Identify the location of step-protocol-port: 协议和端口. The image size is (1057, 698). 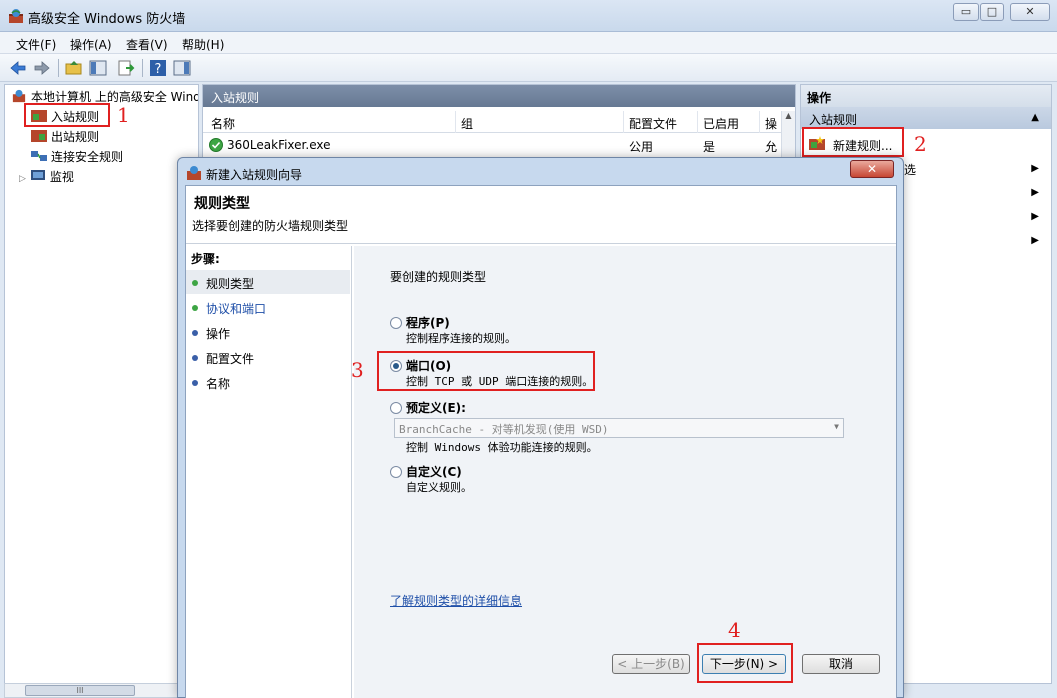
(268, 307).